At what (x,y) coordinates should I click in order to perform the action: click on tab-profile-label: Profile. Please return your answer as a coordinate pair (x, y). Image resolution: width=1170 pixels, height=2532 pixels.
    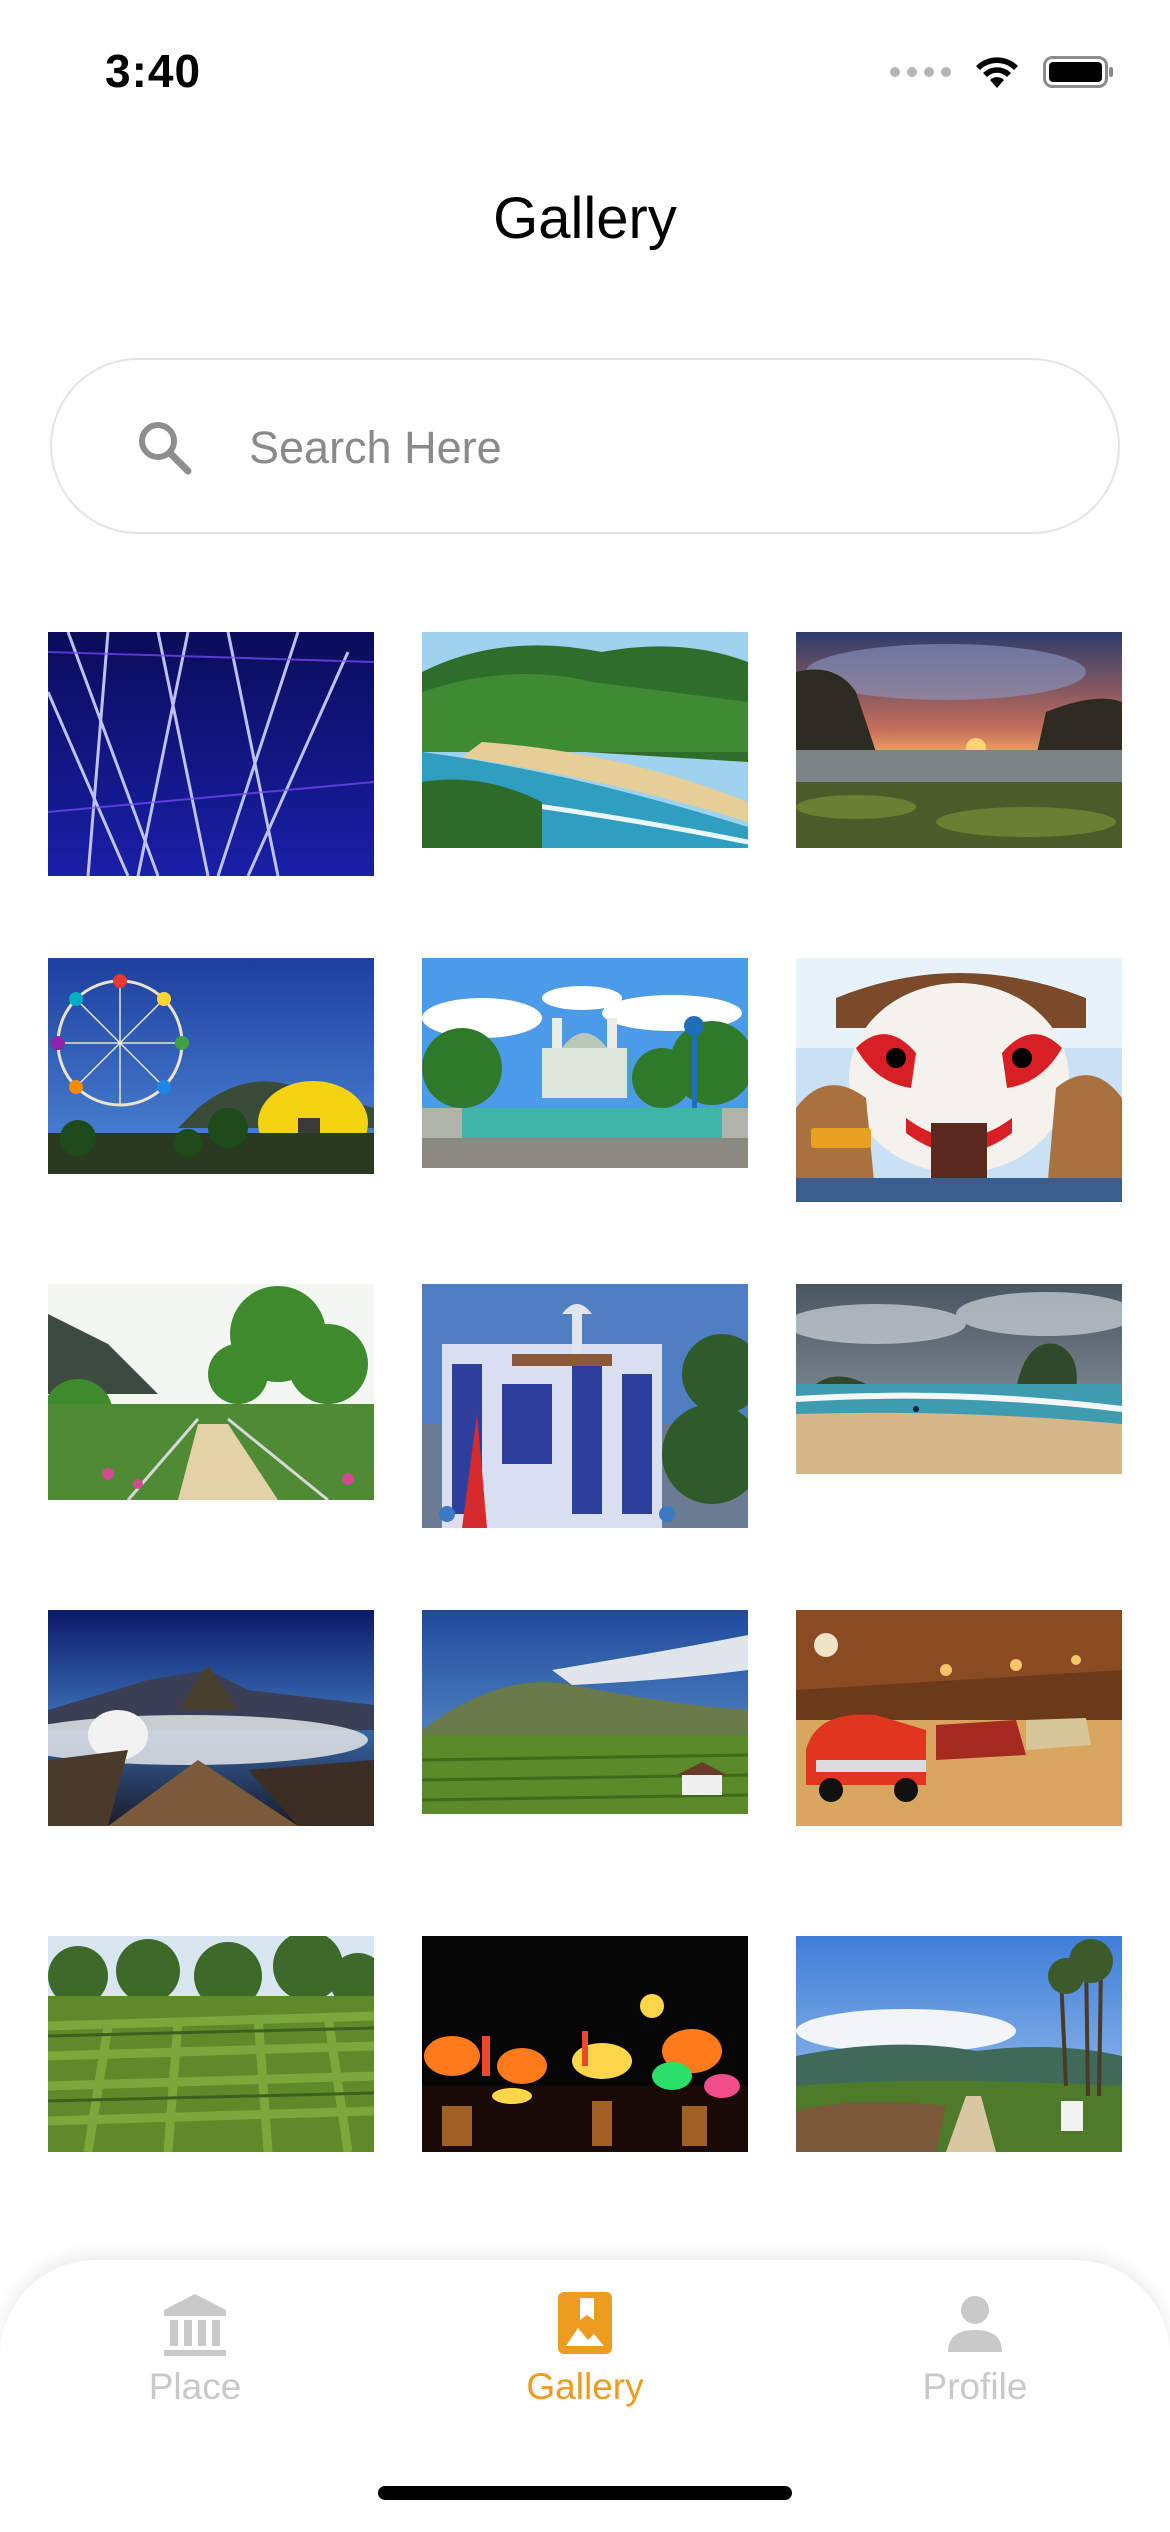
    Looking at the image, I should click on (975, 2386).